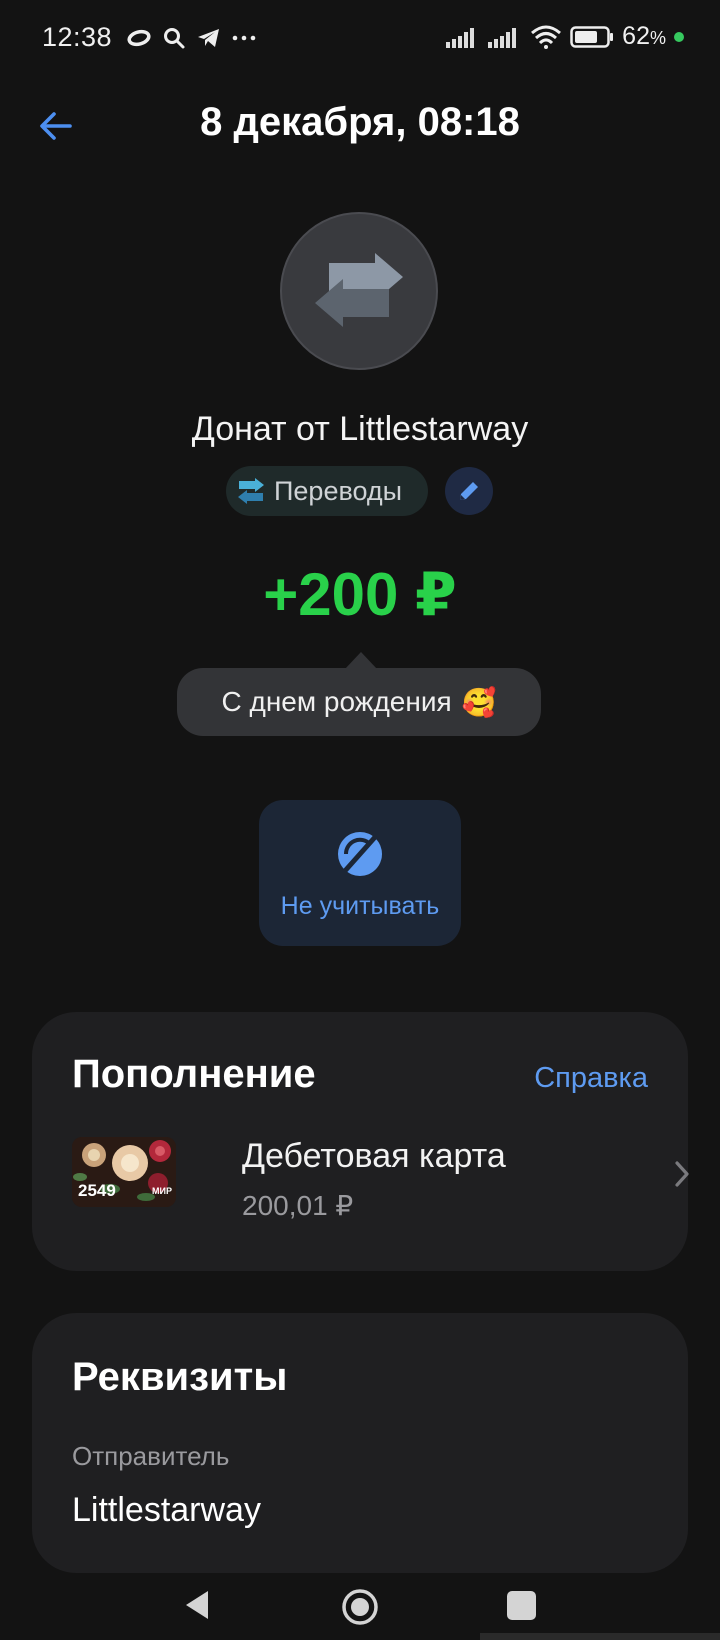 This screenshot has height=1640, width=720. What do you see at coordinates (360, 854) in the screenshot?
I see `eye-off-icon` at bounding box center [360, 854].